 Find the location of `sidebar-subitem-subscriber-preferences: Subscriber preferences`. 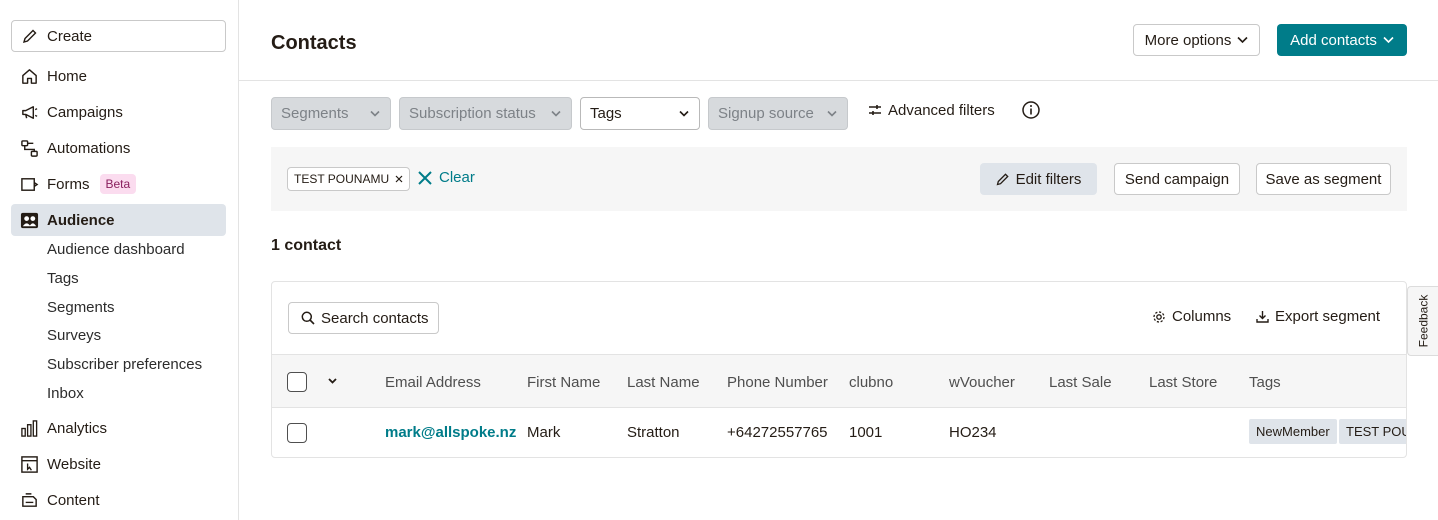

sidebar-subitem-subscriber-preferences: Subscriber preferences is located at coordinates (124, 364).